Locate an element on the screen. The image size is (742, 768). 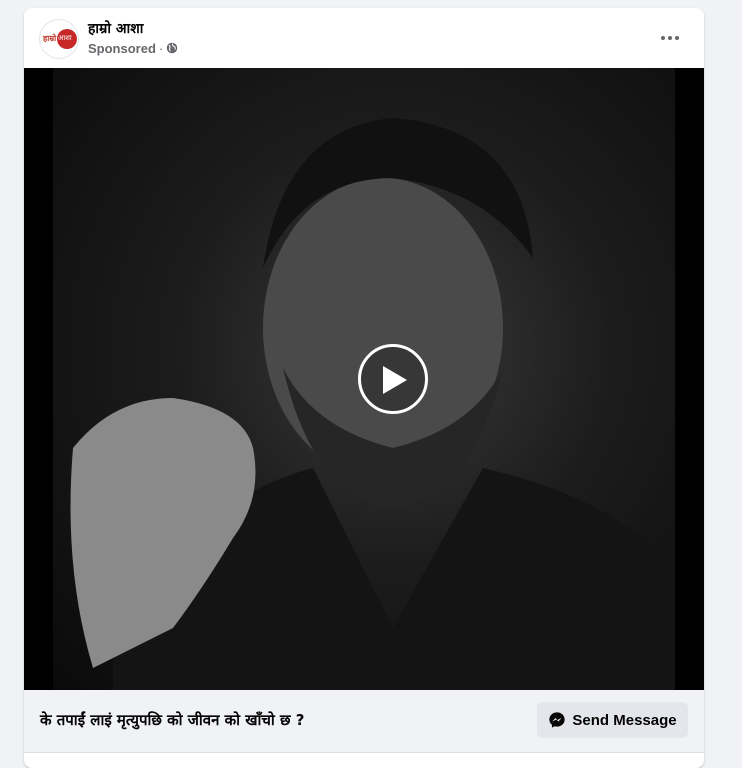
more-horizontal-icon is located at coordinates (663, 38).